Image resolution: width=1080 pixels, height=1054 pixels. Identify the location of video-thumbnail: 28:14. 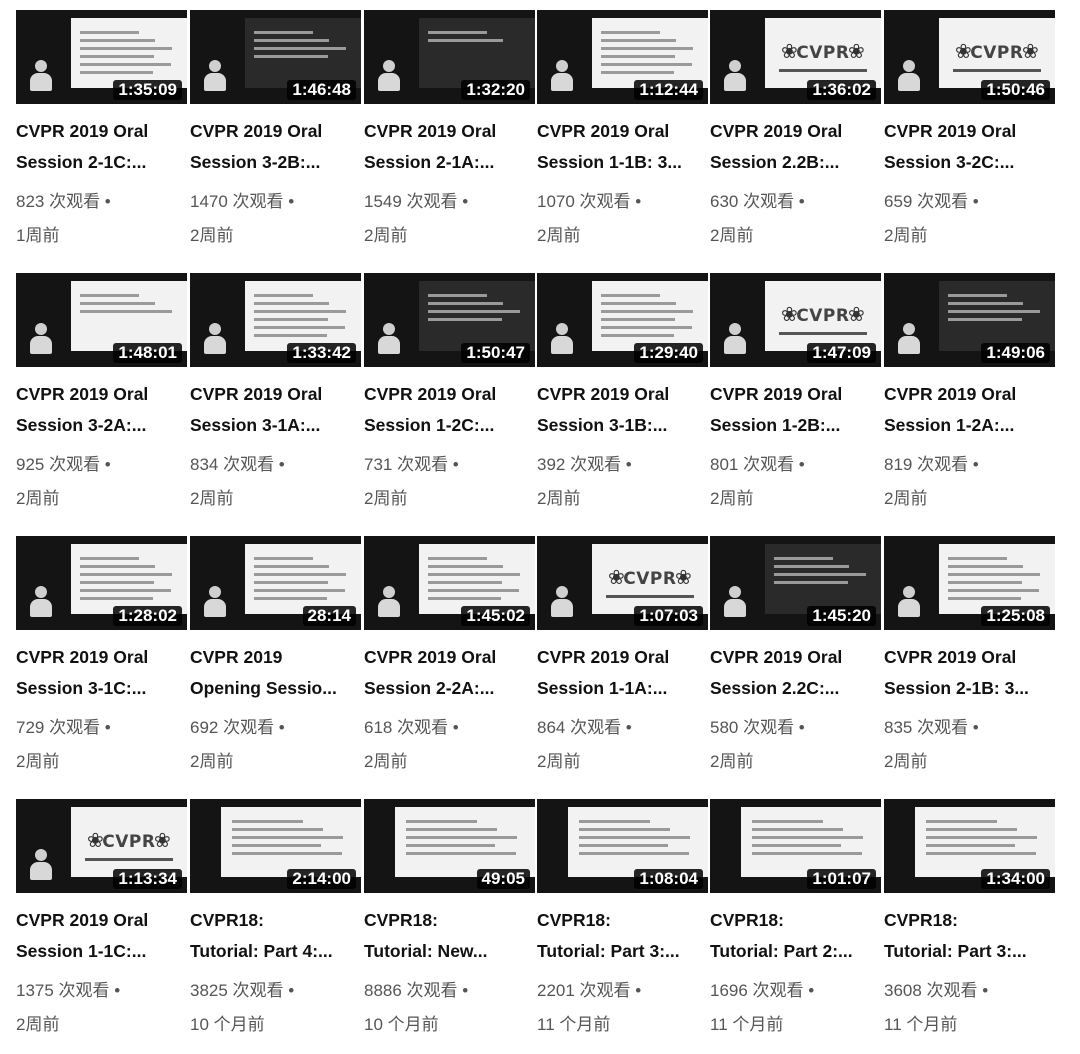
(275, 583).